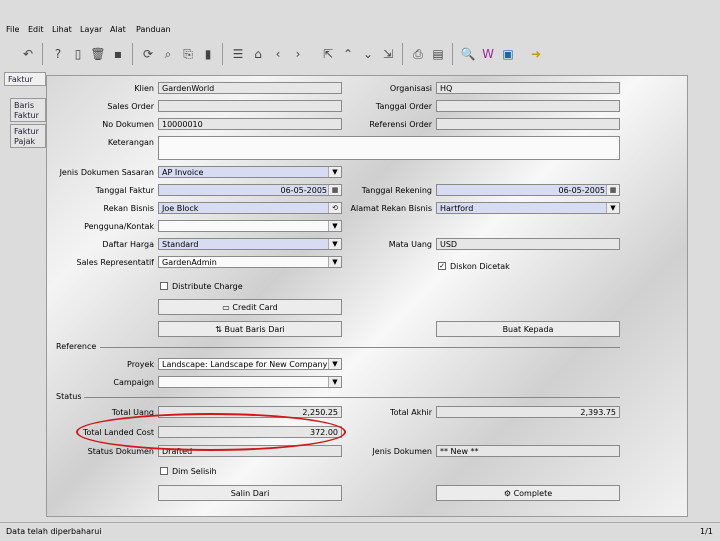  Describe the element at coordinates (28, 54) in the screenshot. I see `undo-icon: ↶` at that location.